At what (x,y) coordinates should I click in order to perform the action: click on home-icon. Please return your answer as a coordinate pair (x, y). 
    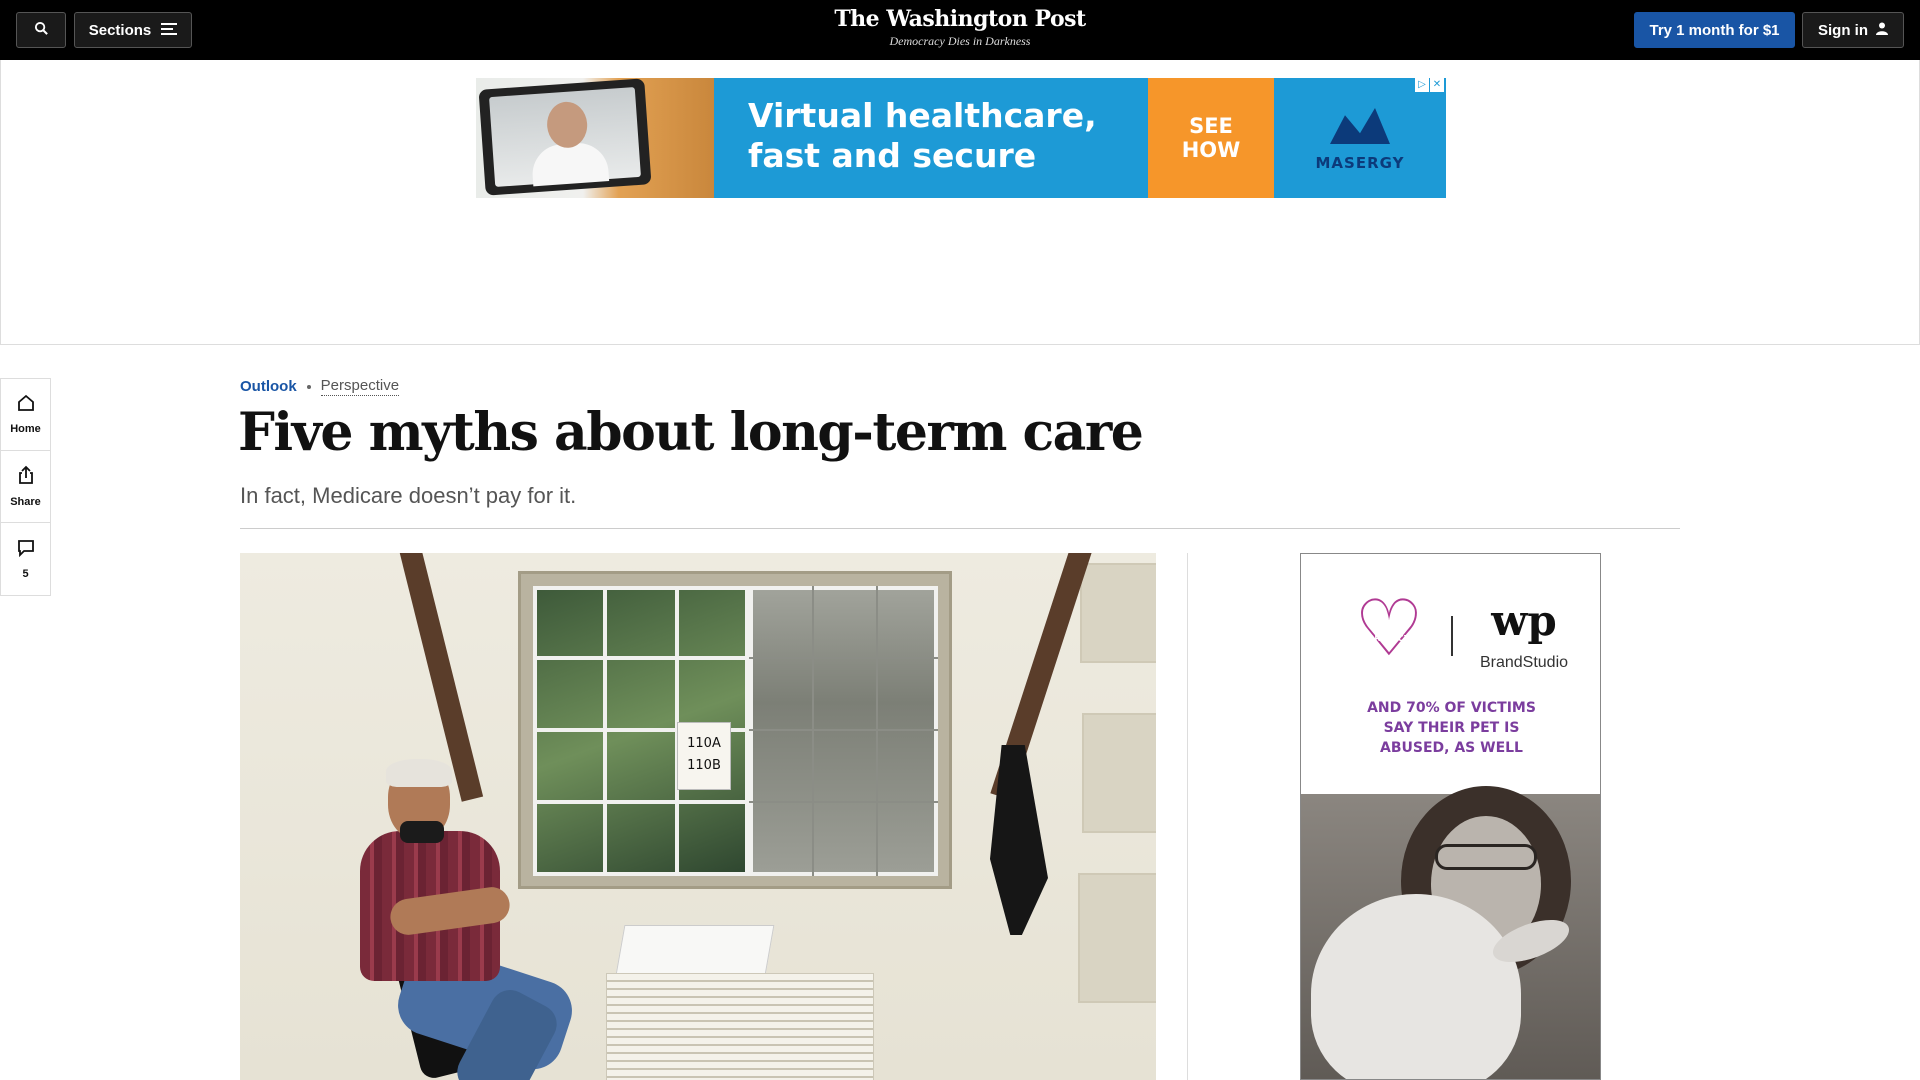
    Looking at the image, I should click on (26, 405).